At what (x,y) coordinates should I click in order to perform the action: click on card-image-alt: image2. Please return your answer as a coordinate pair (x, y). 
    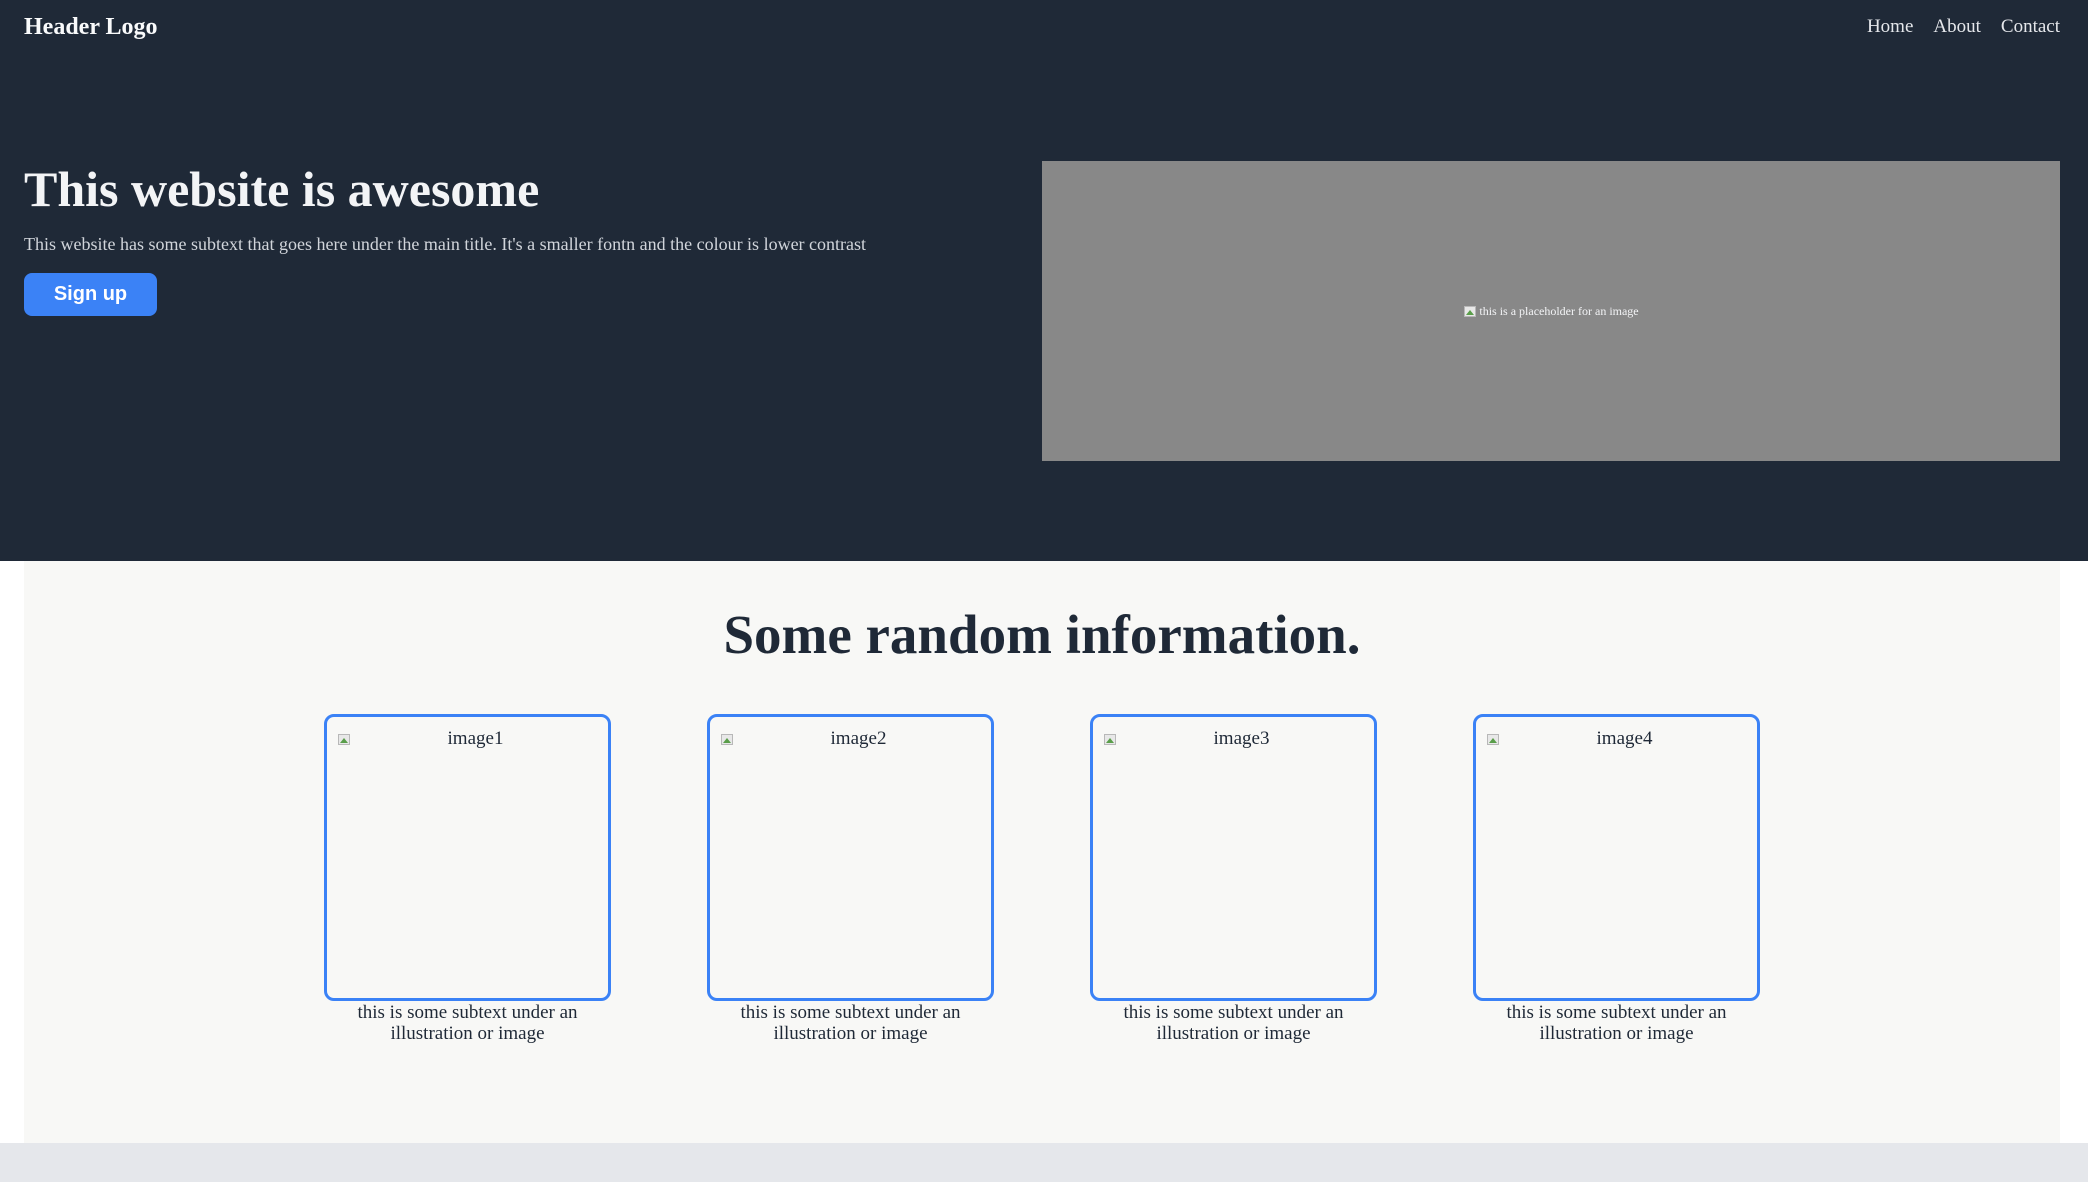
    Looking at the image, I should click on (851, 739).